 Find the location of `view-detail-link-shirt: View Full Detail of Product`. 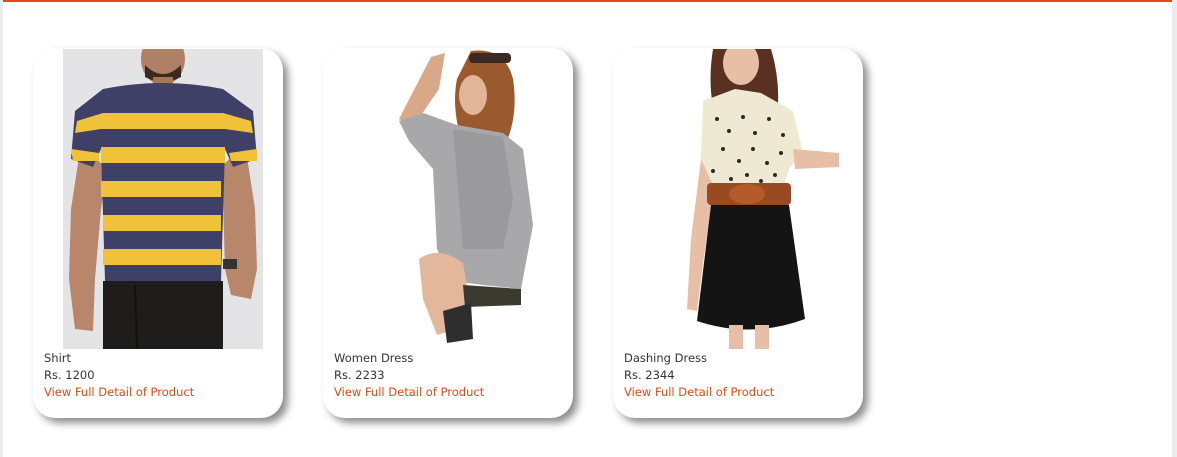

view-detail-link-shirt: View Full Detail of Product is located at coordinates (119, 392).